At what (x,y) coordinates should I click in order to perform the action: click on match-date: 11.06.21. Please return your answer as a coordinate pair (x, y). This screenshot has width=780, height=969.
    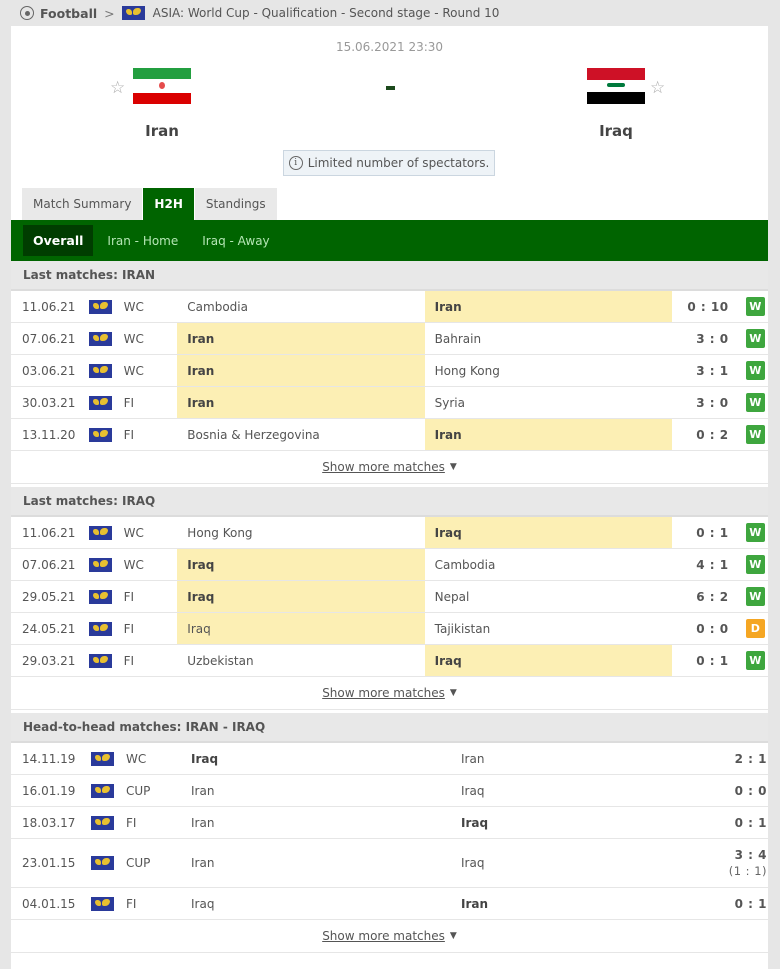
    Looking at the image, I should click on (49, 306).